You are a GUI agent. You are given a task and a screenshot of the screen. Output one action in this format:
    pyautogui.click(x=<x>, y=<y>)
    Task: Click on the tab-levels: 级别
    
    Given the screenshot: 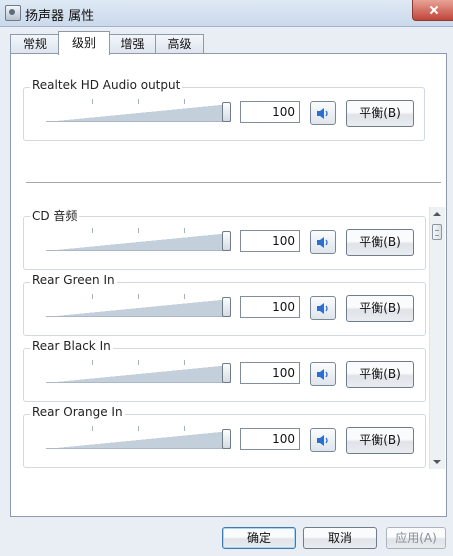 What is the action you would take?
    pyautogui.click(x=84, y=43)
    